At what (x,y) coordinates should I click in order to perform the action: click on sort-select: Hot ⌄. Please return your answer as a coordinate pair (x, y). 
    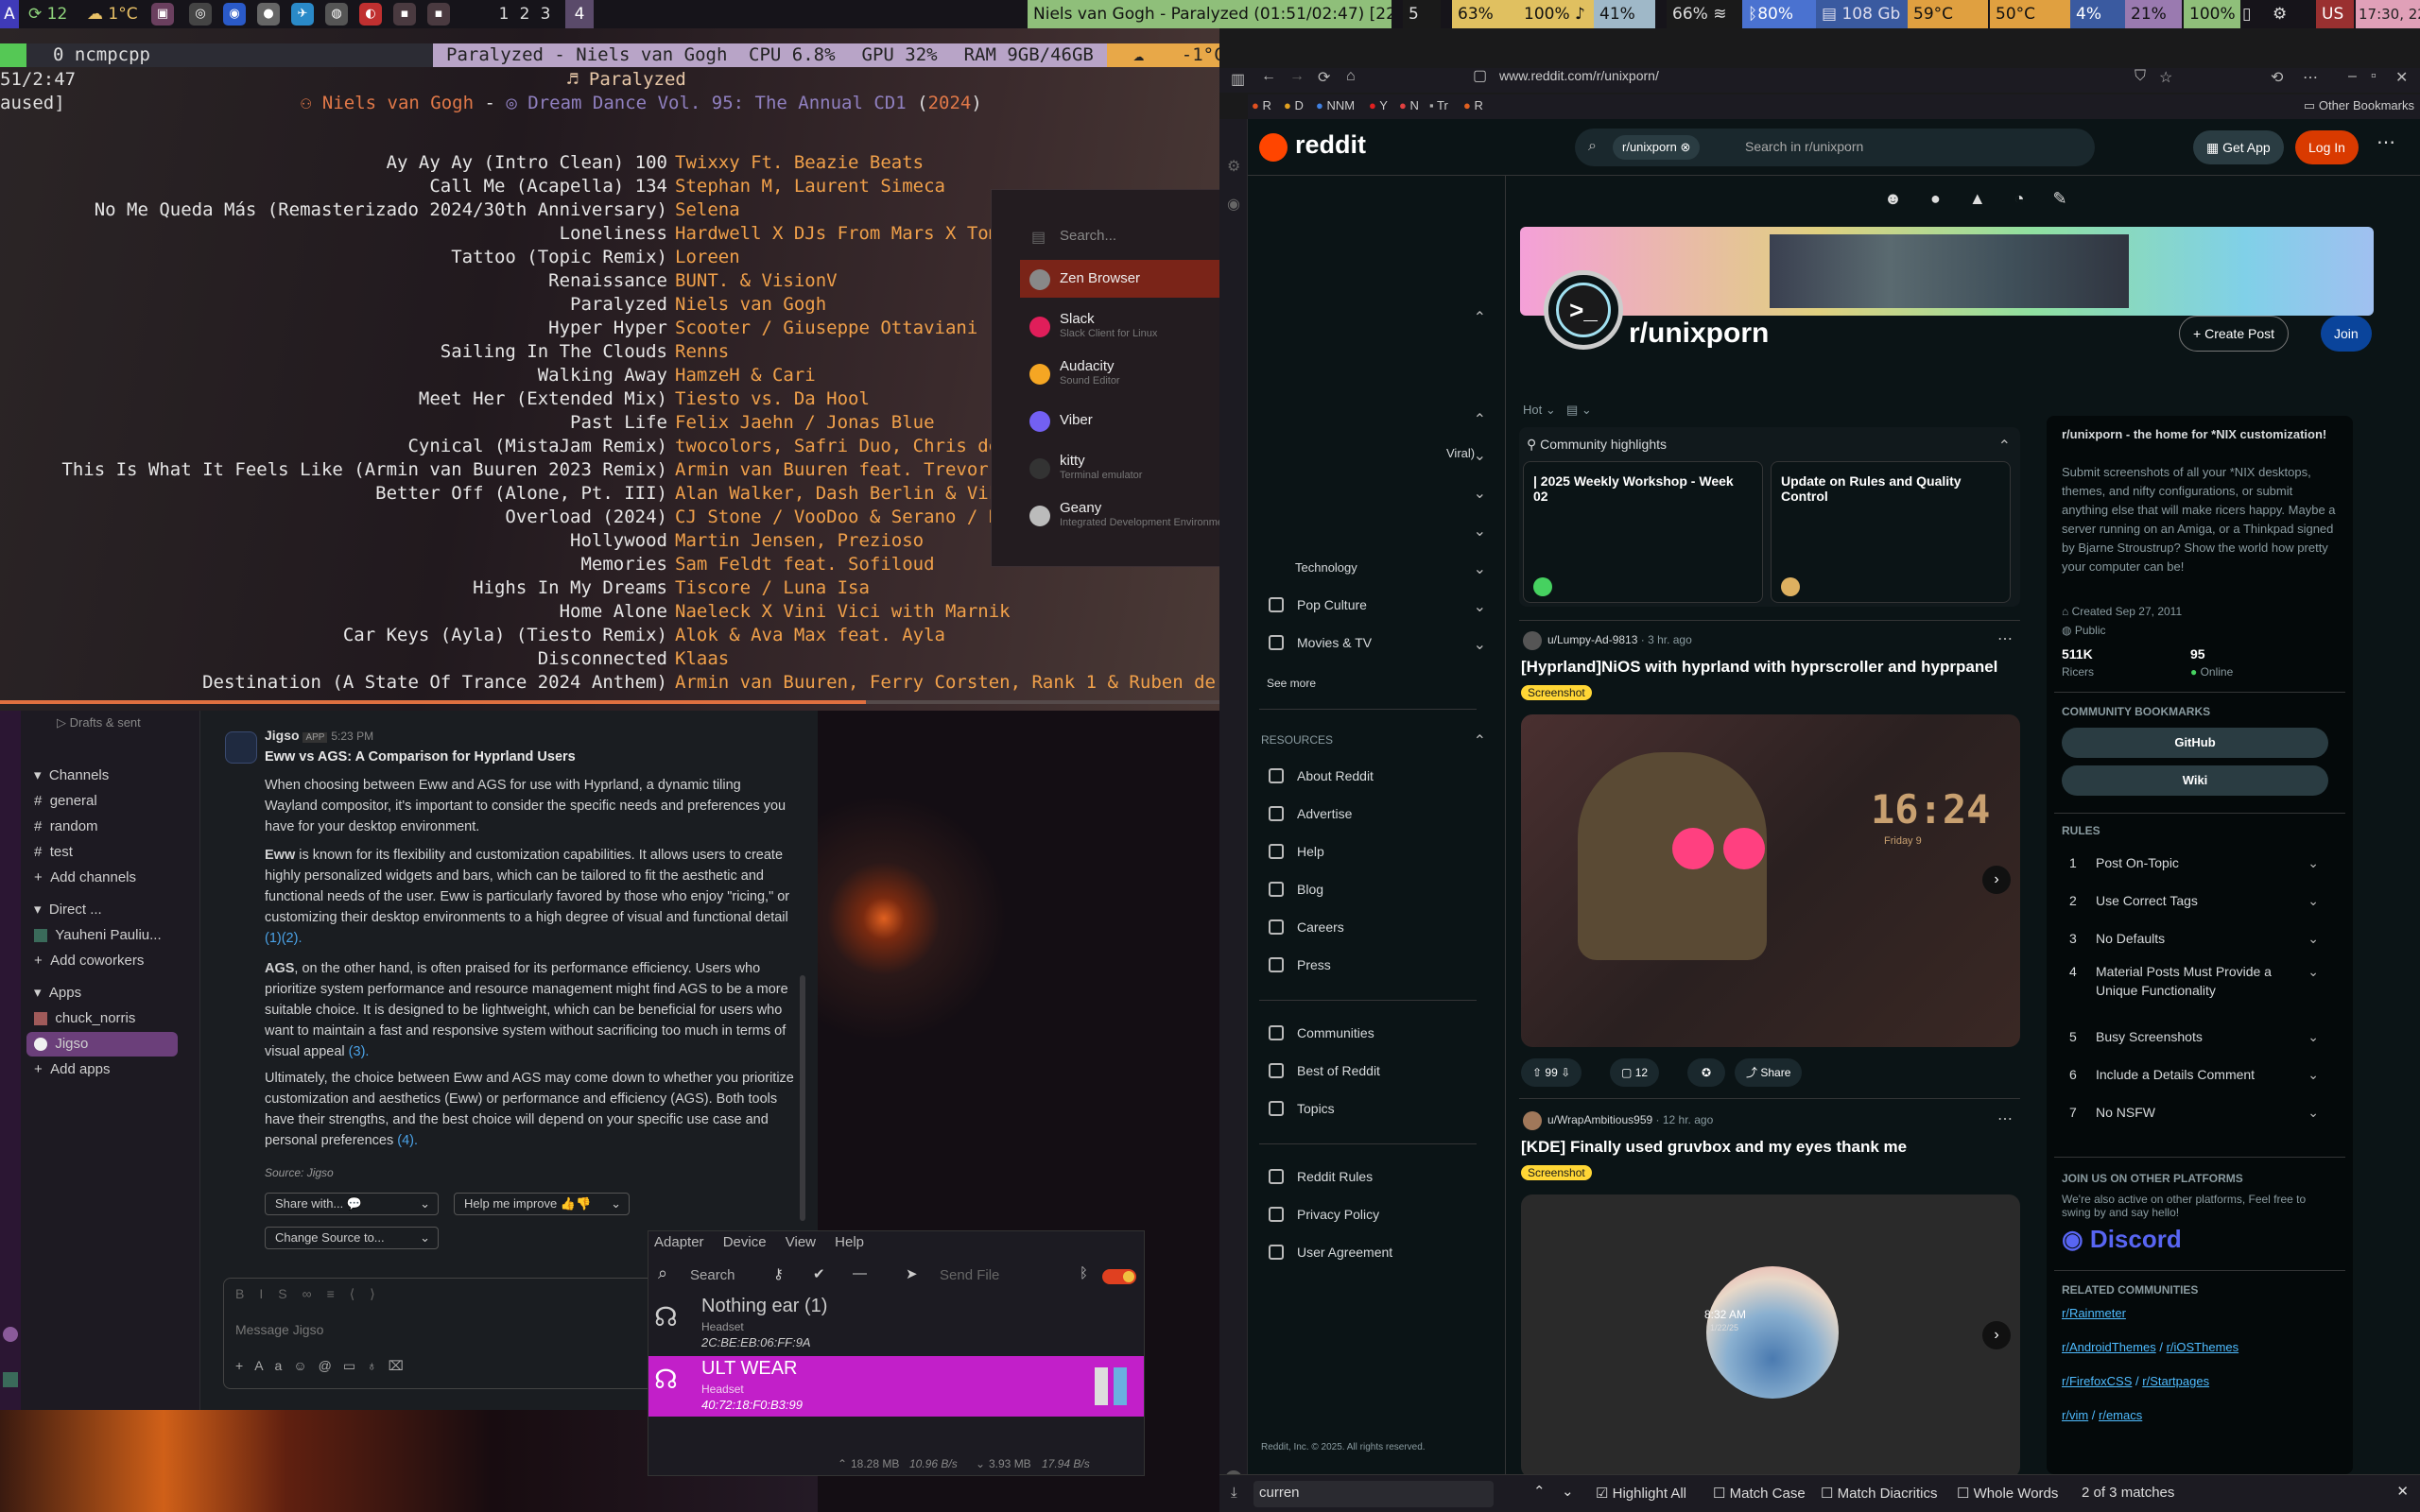
    Looking at the image, I should click on (1539, 410).